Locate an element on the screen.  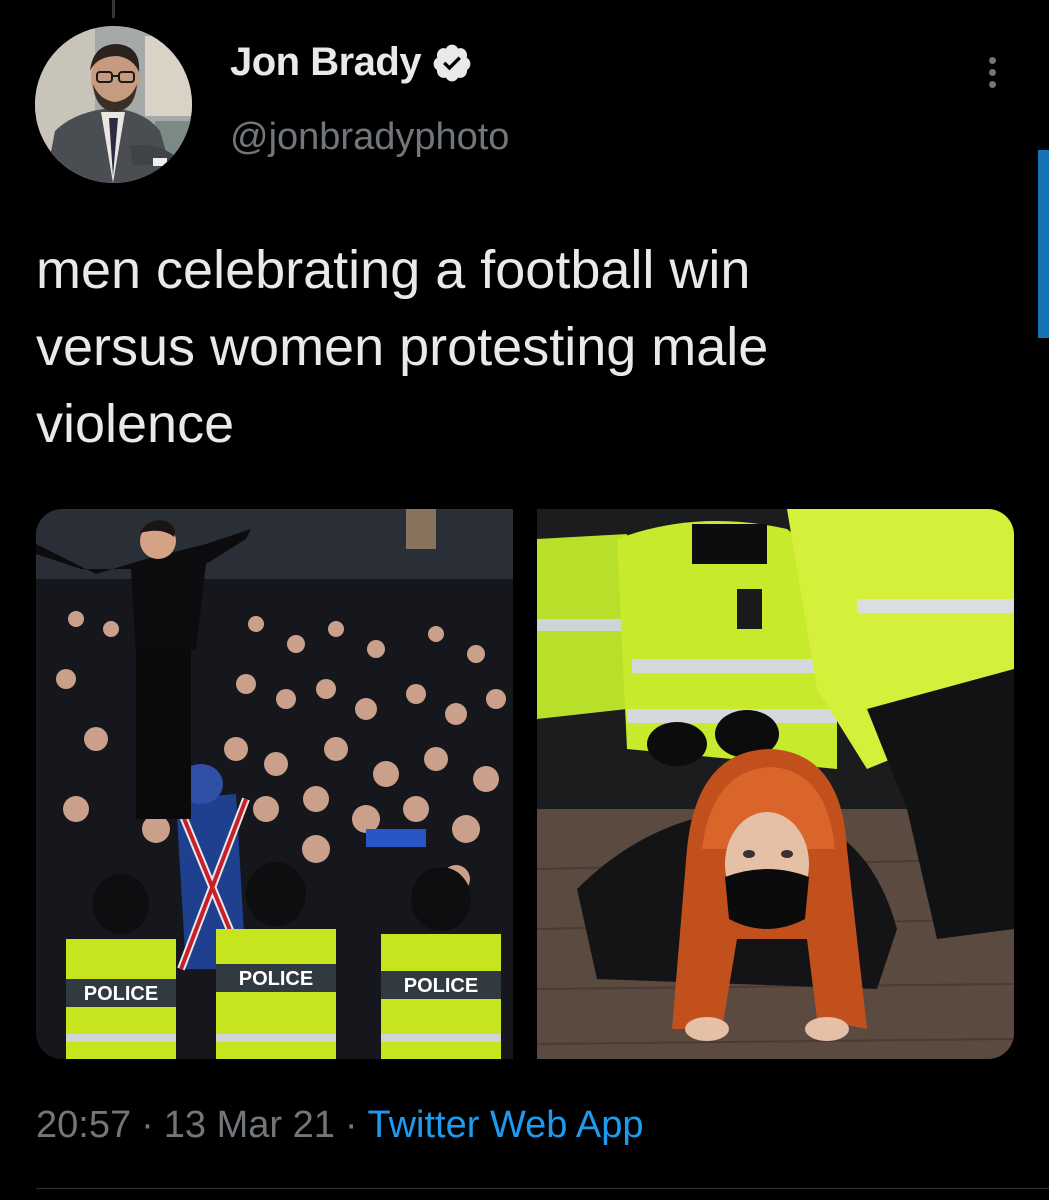
avatar-image is located at coordinates (113, 104).